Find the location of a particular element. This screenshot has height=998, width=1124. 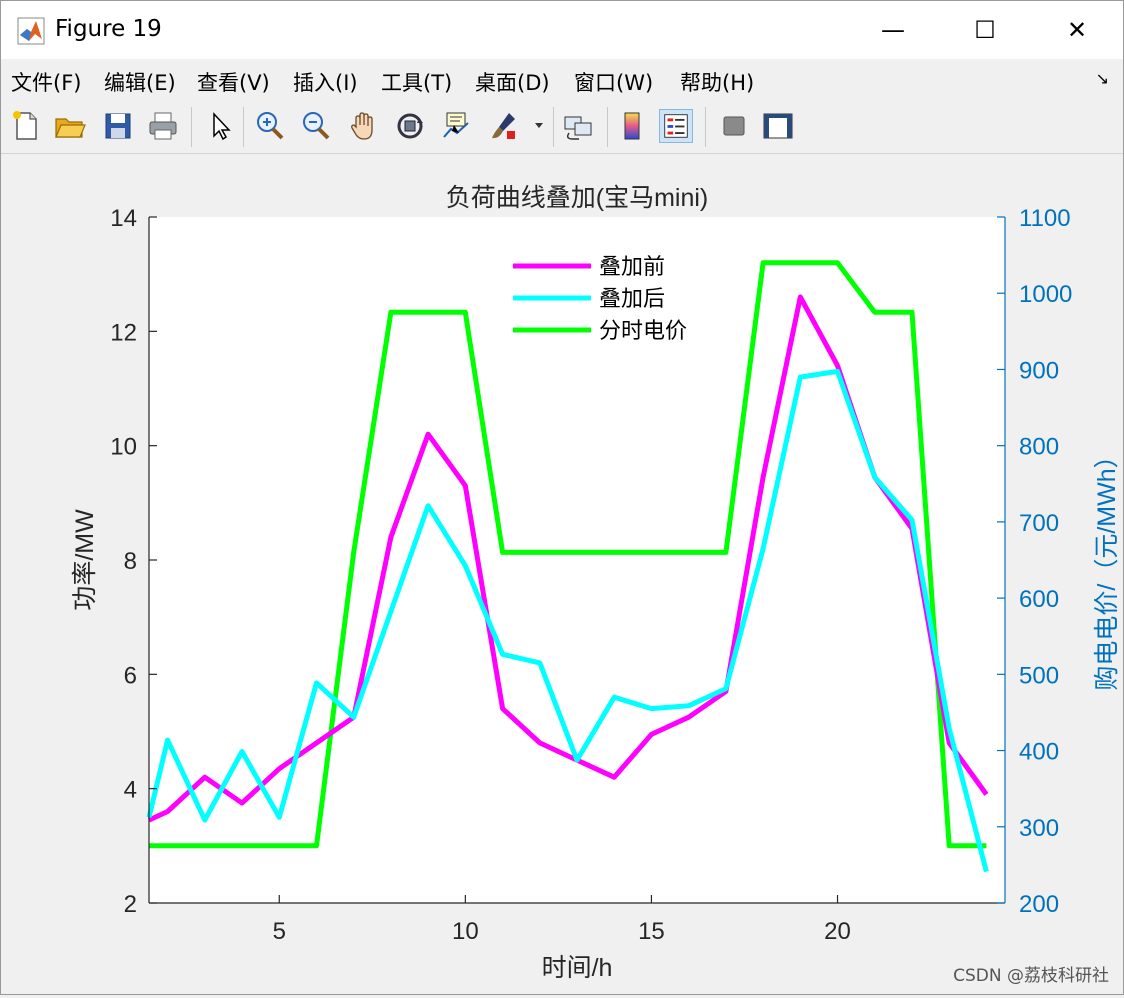

y2-tick-label: 700 is located at coordinates (1039, 523).